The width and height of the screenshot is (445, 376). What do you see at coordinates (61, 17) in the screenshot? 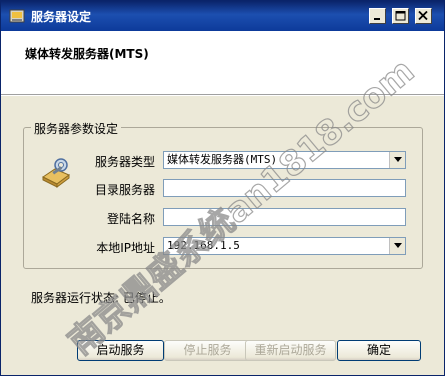
I see `window-title: 服务器设定` at bounding box center [61, 17].